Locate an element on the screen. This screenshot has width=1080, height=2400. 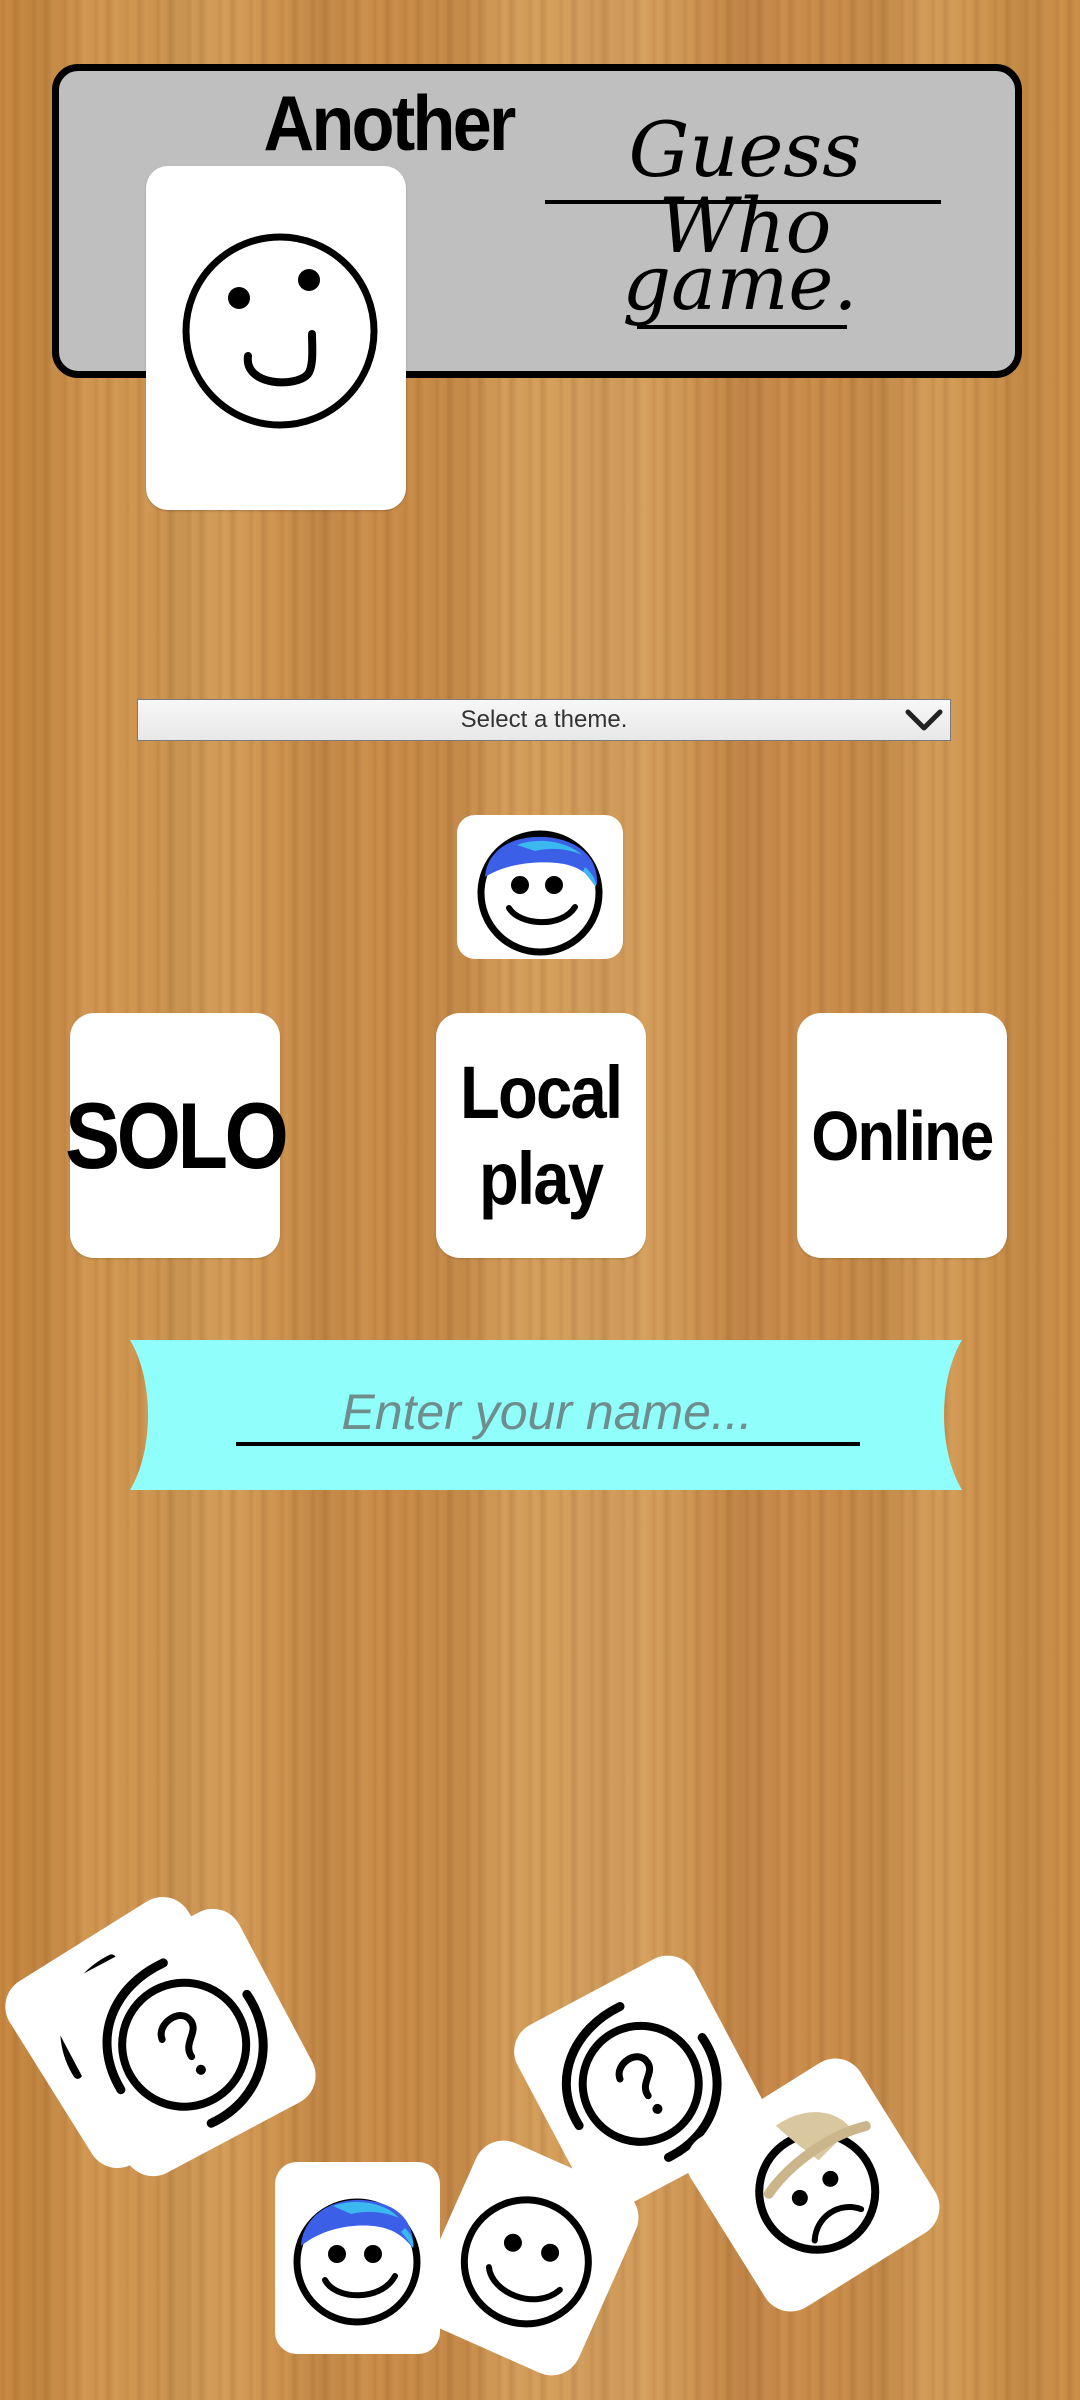
local-play-label-line2: play is located at coordinates (541, 1178).